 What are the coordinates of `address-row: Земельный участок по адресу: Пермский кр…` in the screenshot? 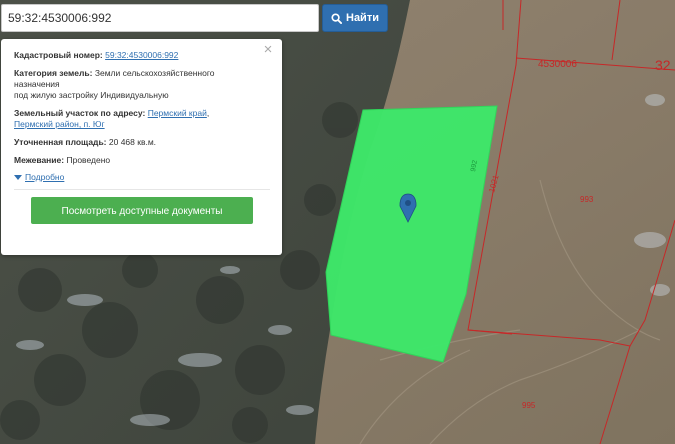 It's located at (142, 119).